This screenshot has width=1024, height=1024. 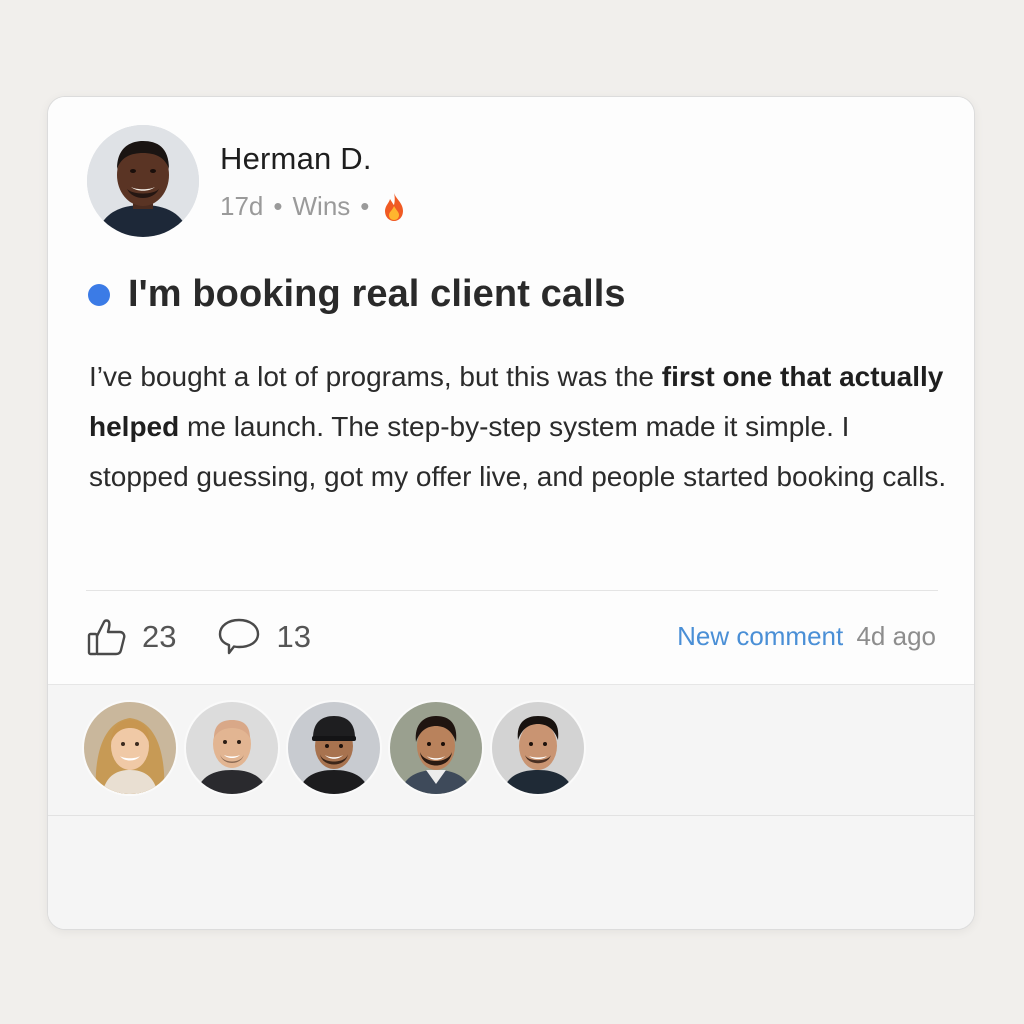 I want to click on participant-avatars, so click(x=339, y=748).